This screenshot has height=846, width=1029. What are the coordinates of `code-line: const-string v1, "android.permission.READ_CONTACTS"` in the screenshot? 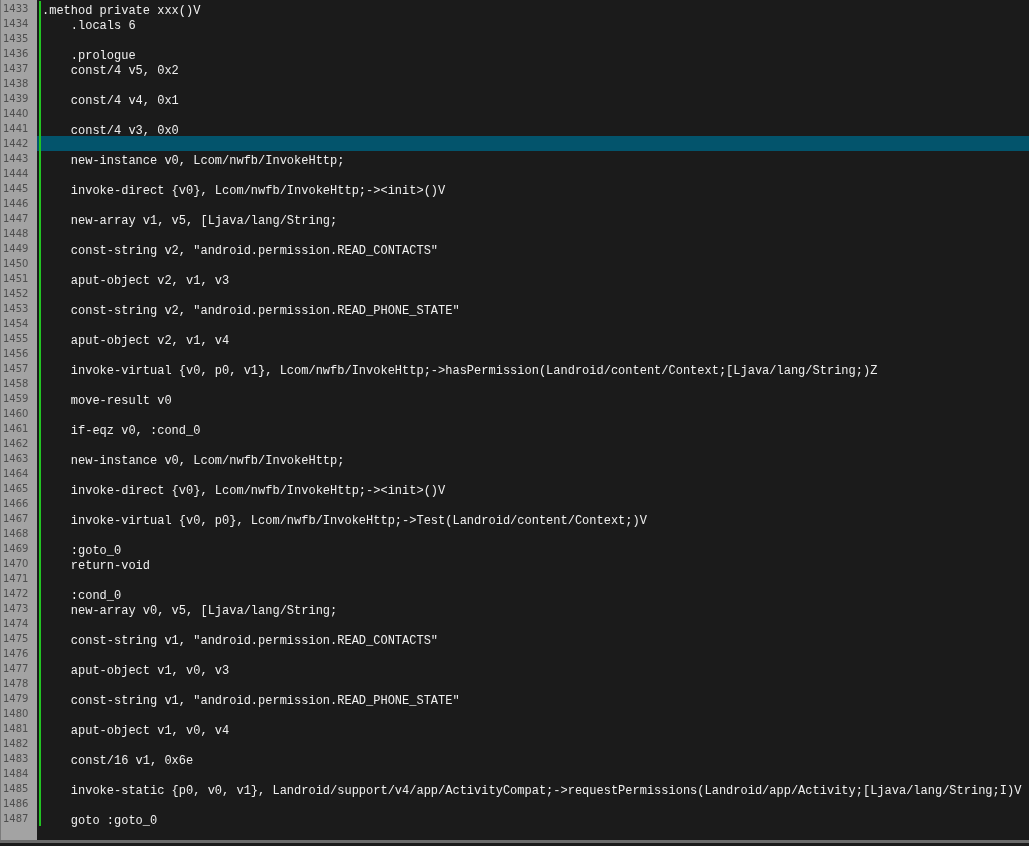 It's located at (254, 641).